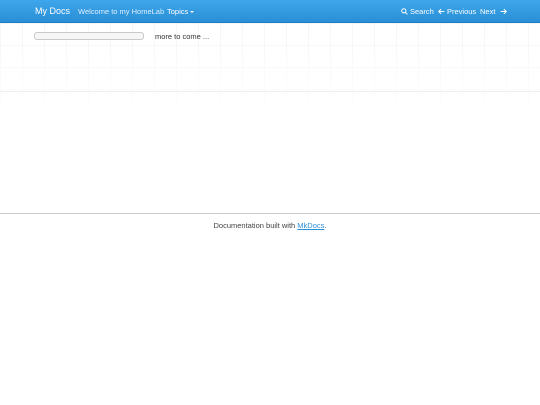 The height and width of the screenshot is (405, 540). What do you see at coordinates (178, 11) in the screenshot?
I see `topics-label: Topics` at bounding box center [178, 11].